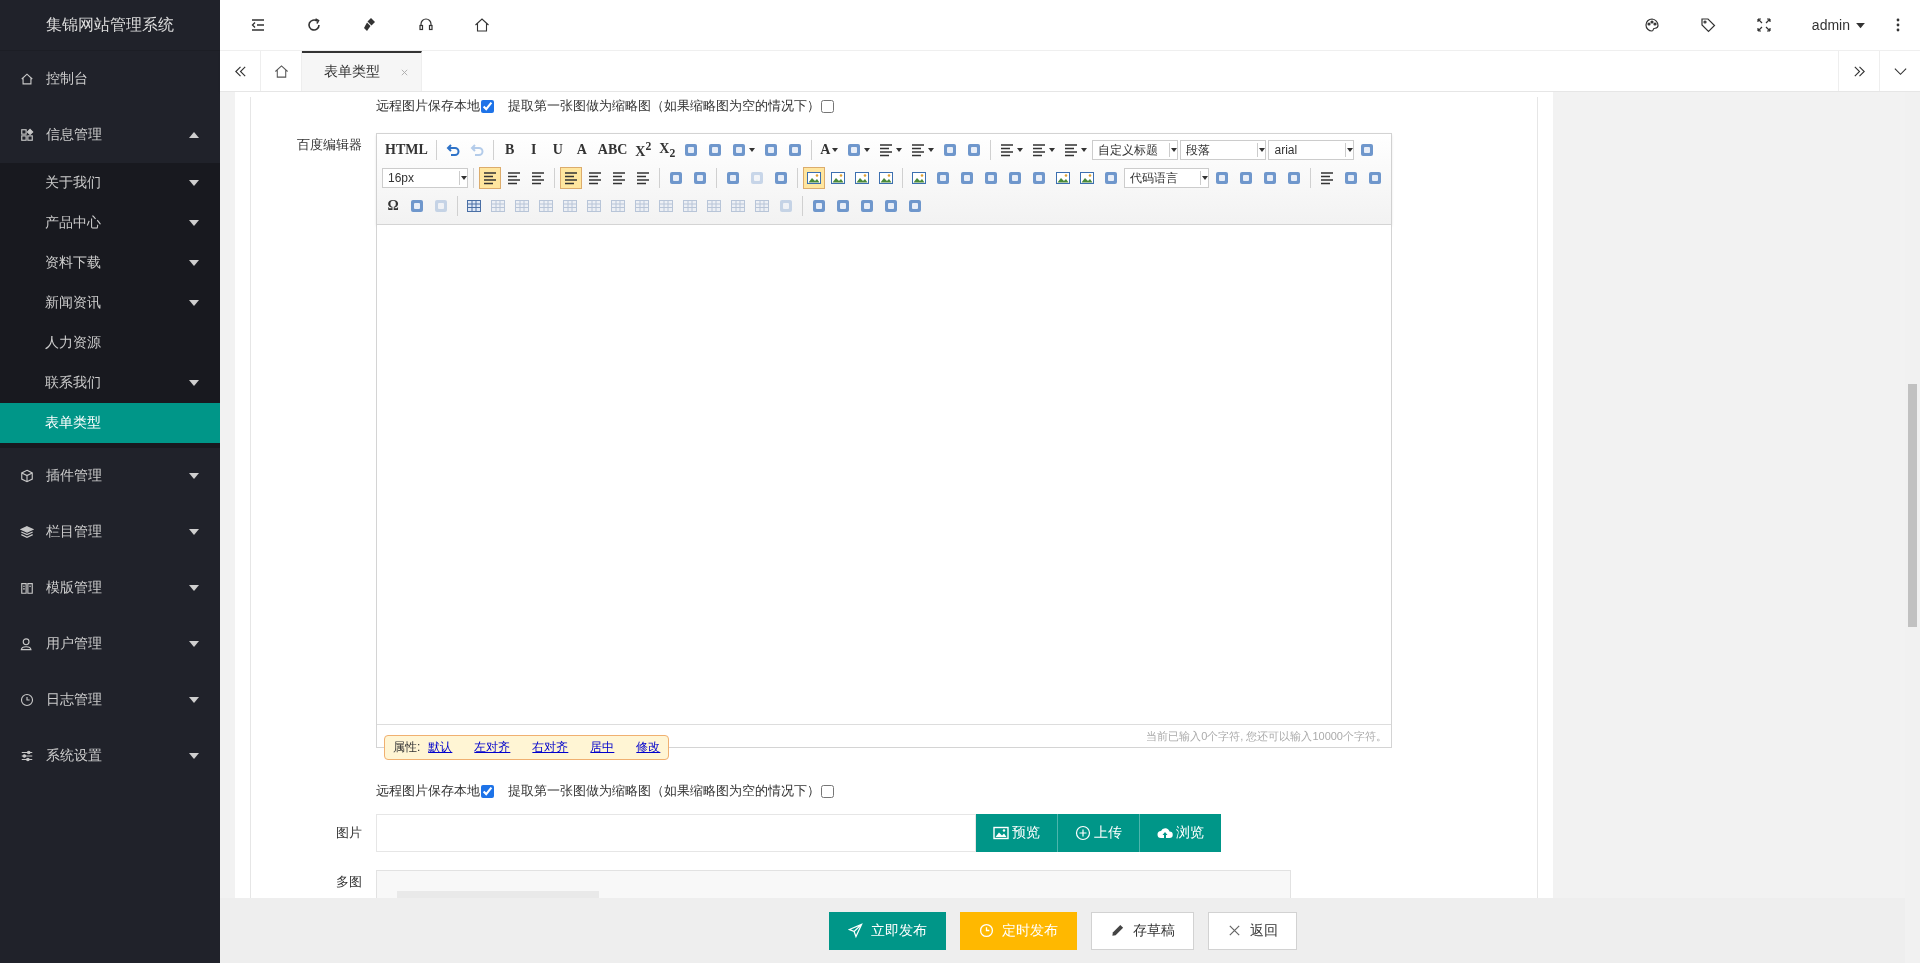  I want to click on fullscreen-icon, so click(1763, 25).